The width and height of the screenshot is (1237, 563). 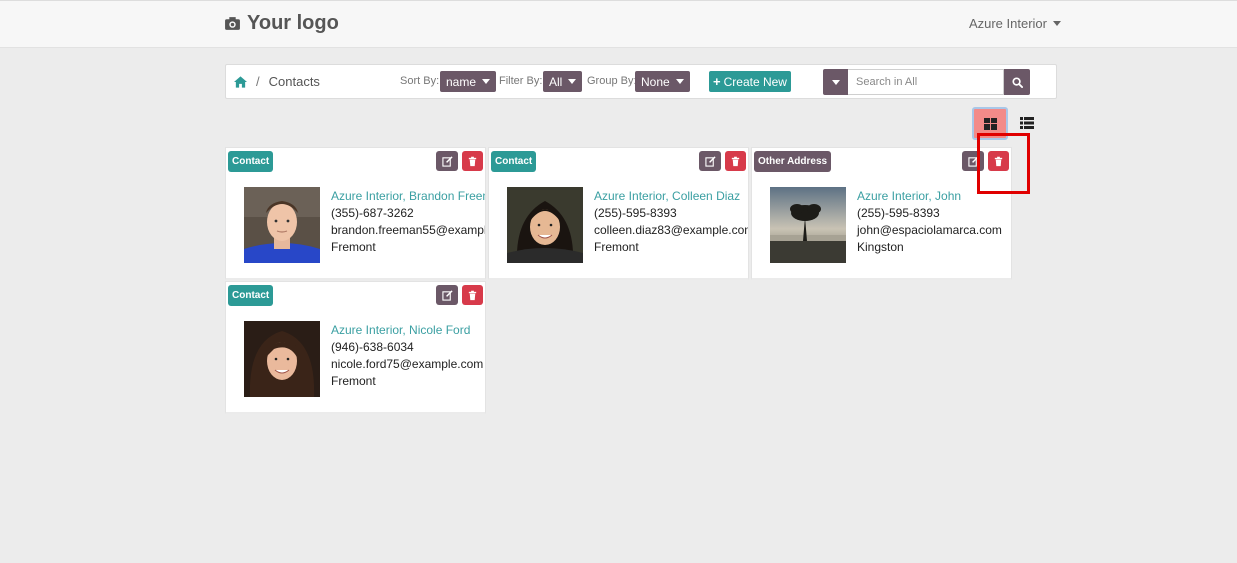 What do you see at coordinates (990, 123) in the screenshot?
I see `grid-icon` at bounding box center [990, 123].